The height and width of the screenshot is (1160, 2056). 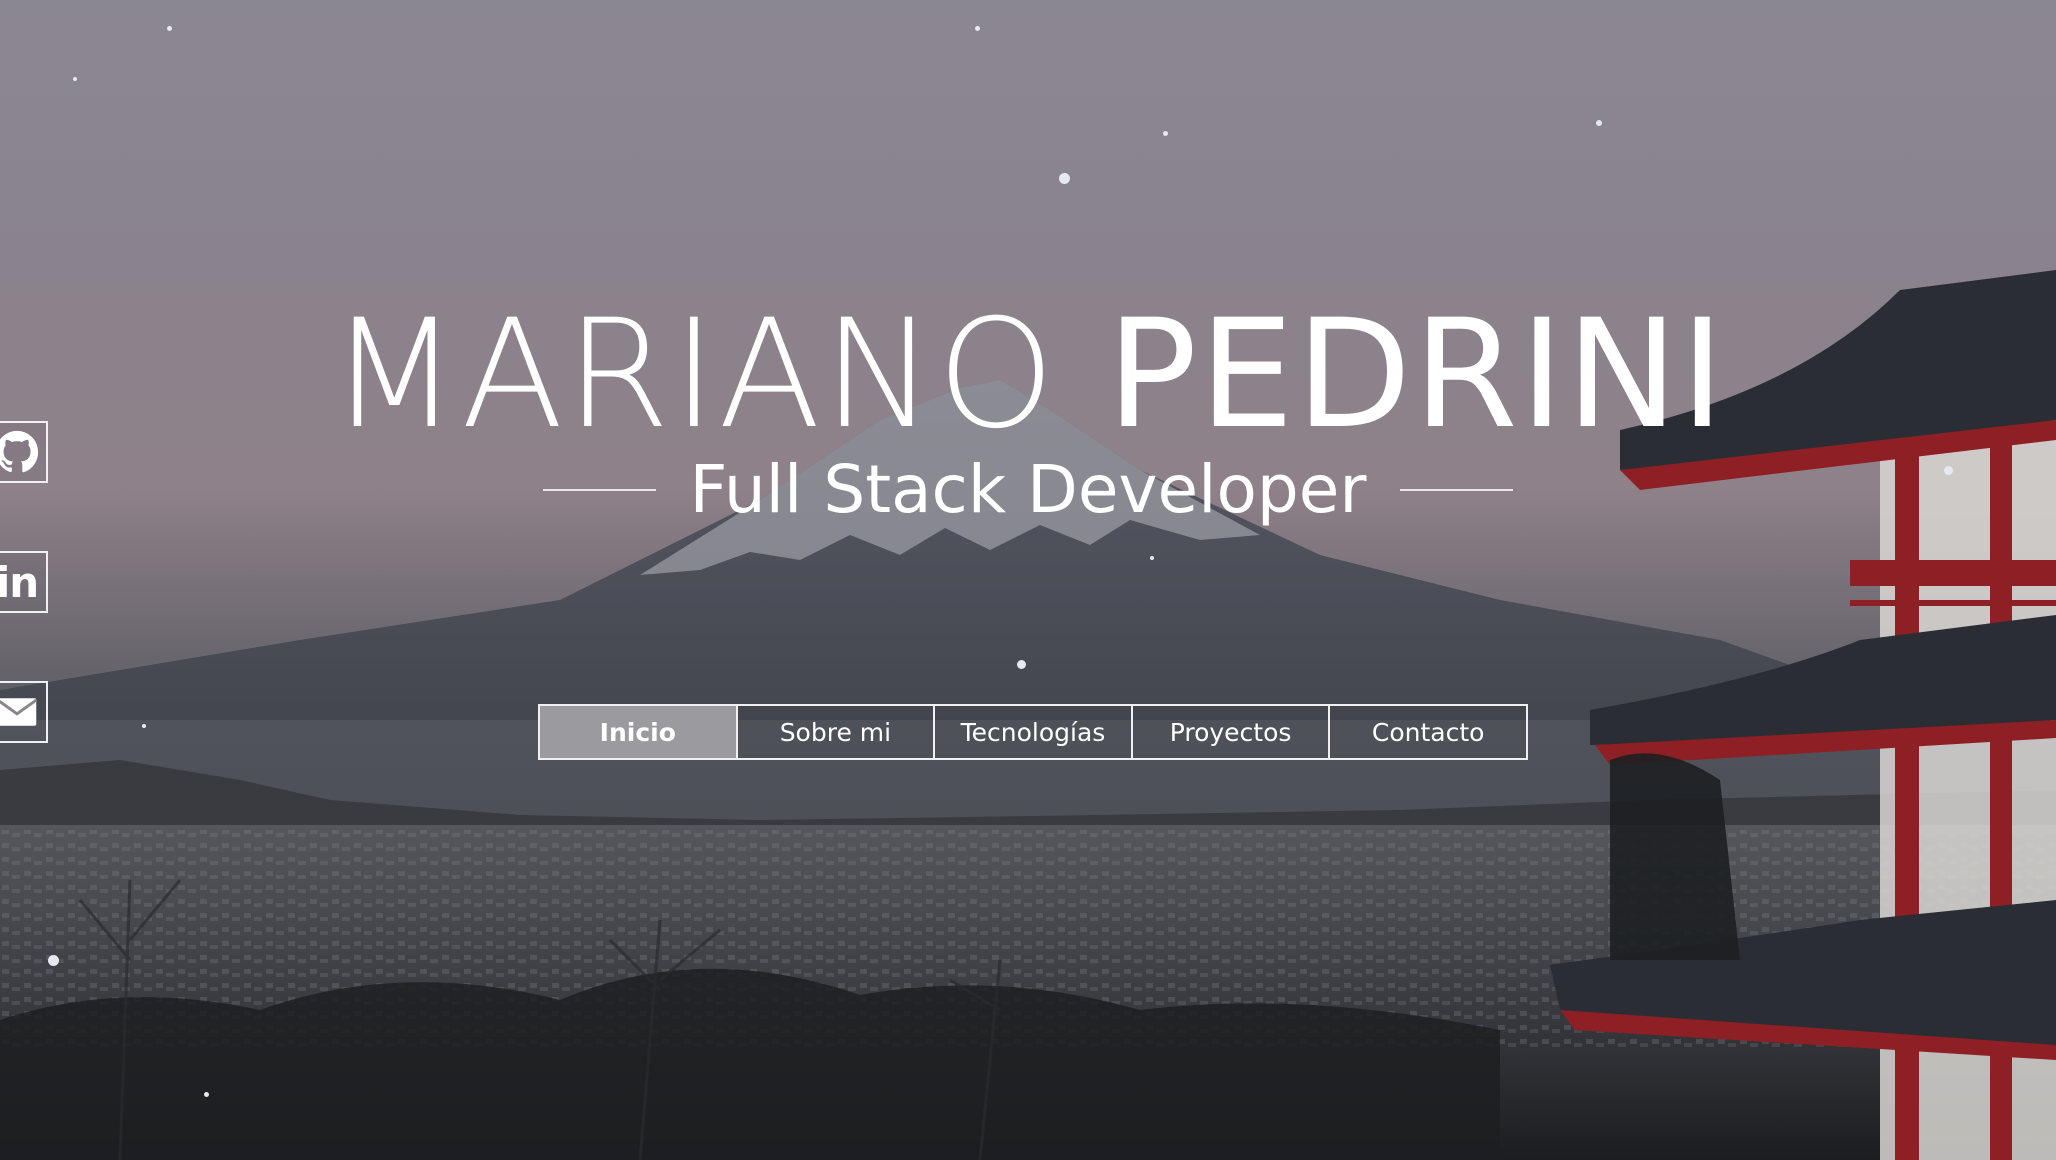 What do you see at coordinates (1230, 732) in the screenshot?
I see `nav-item-proyectos: Proyectos` at bounding box center [1230, 732].